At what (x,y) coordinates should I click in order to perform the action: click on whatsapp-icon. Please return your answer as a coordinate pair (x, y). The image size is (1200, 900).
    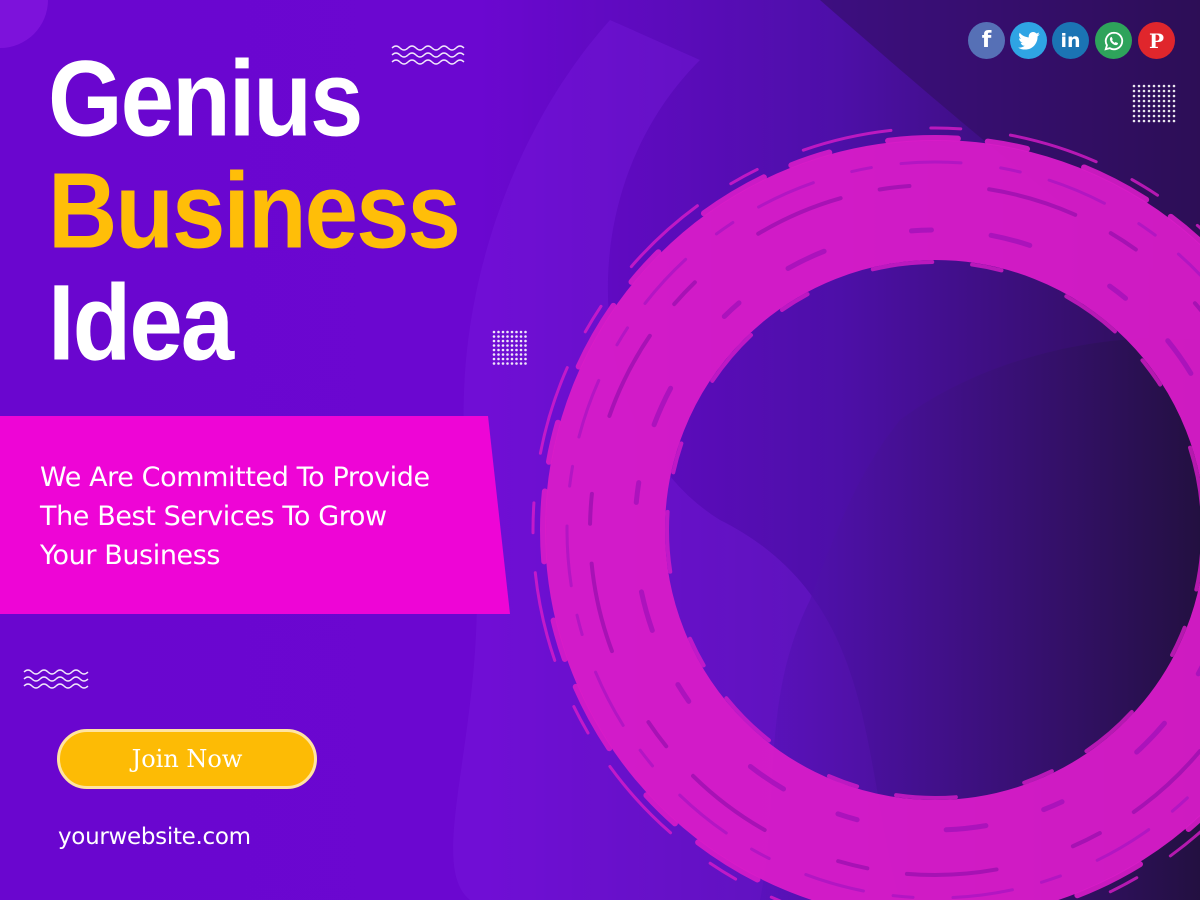
    Looking at the image, I should click on (1113, 40).